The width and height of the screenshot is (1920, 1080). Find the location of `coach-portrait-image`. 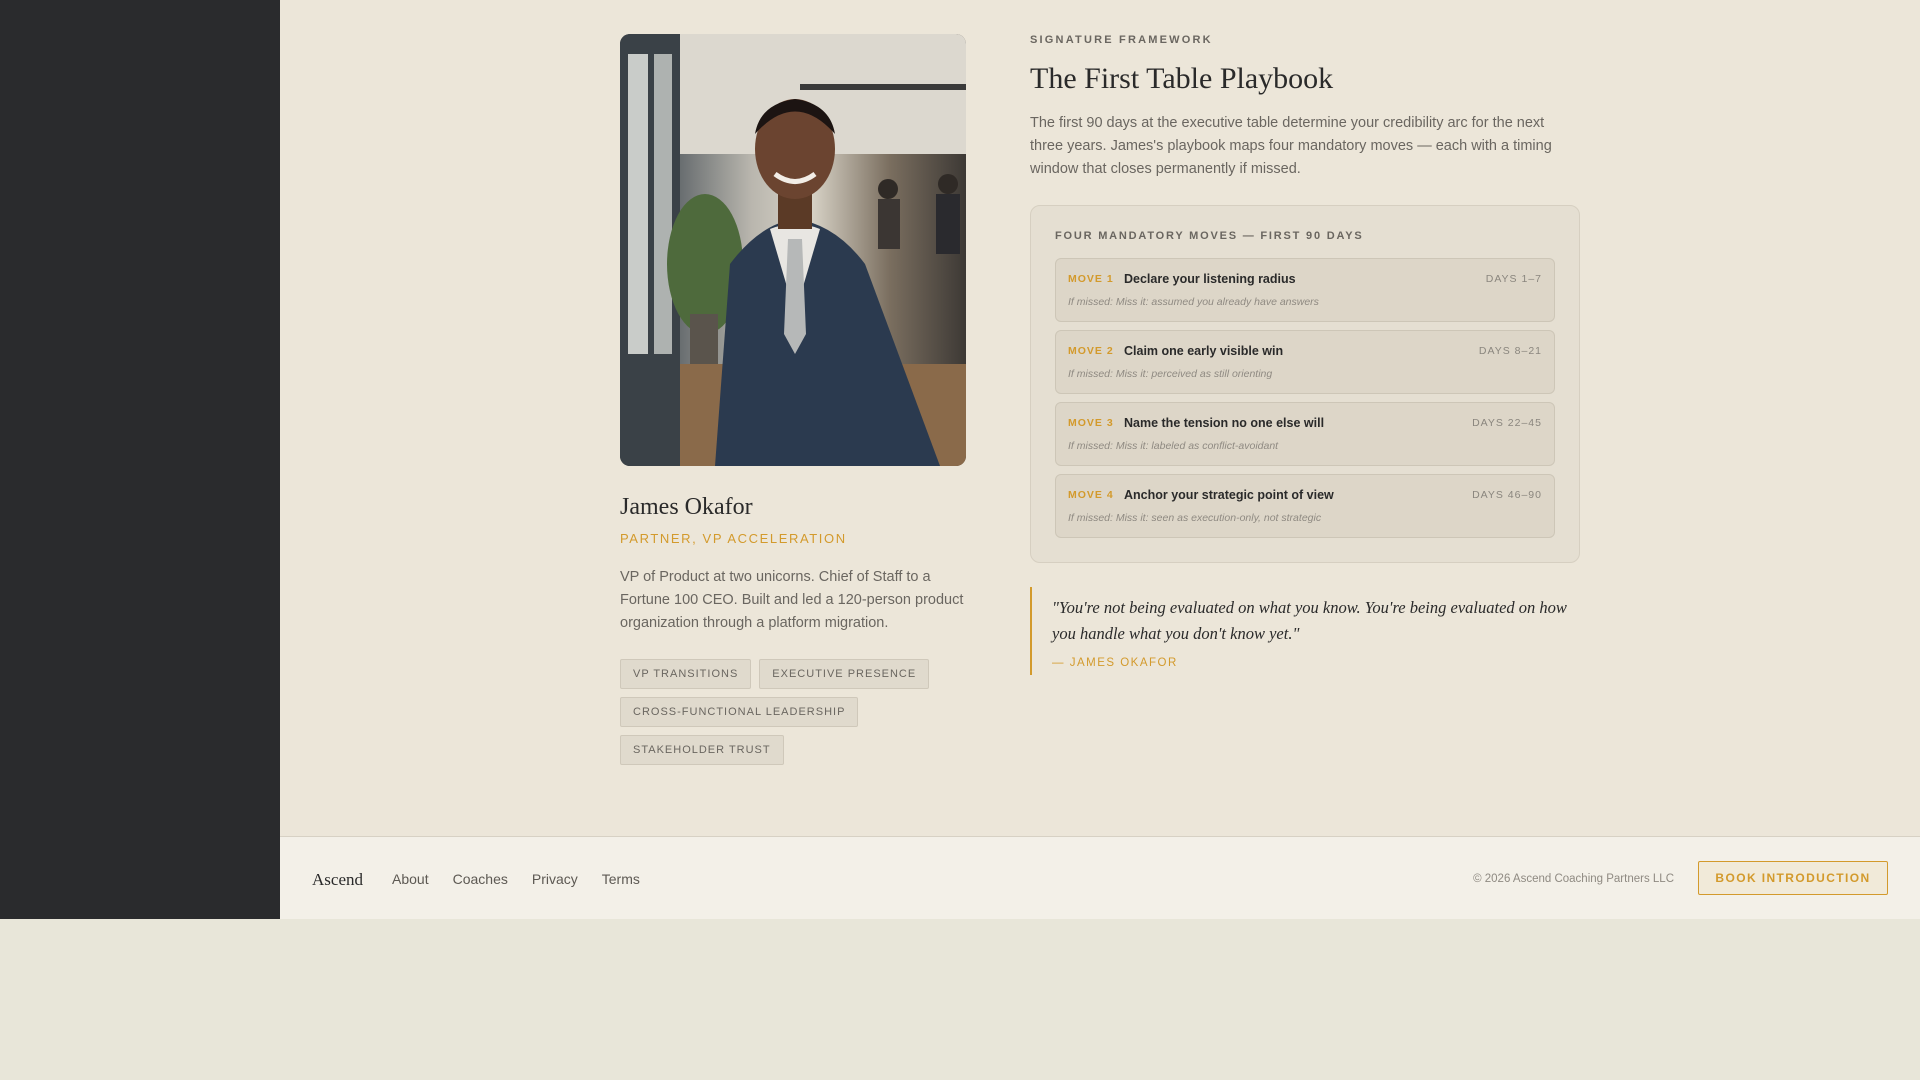

coach-portrait-image is located at coordinates (793, 250).